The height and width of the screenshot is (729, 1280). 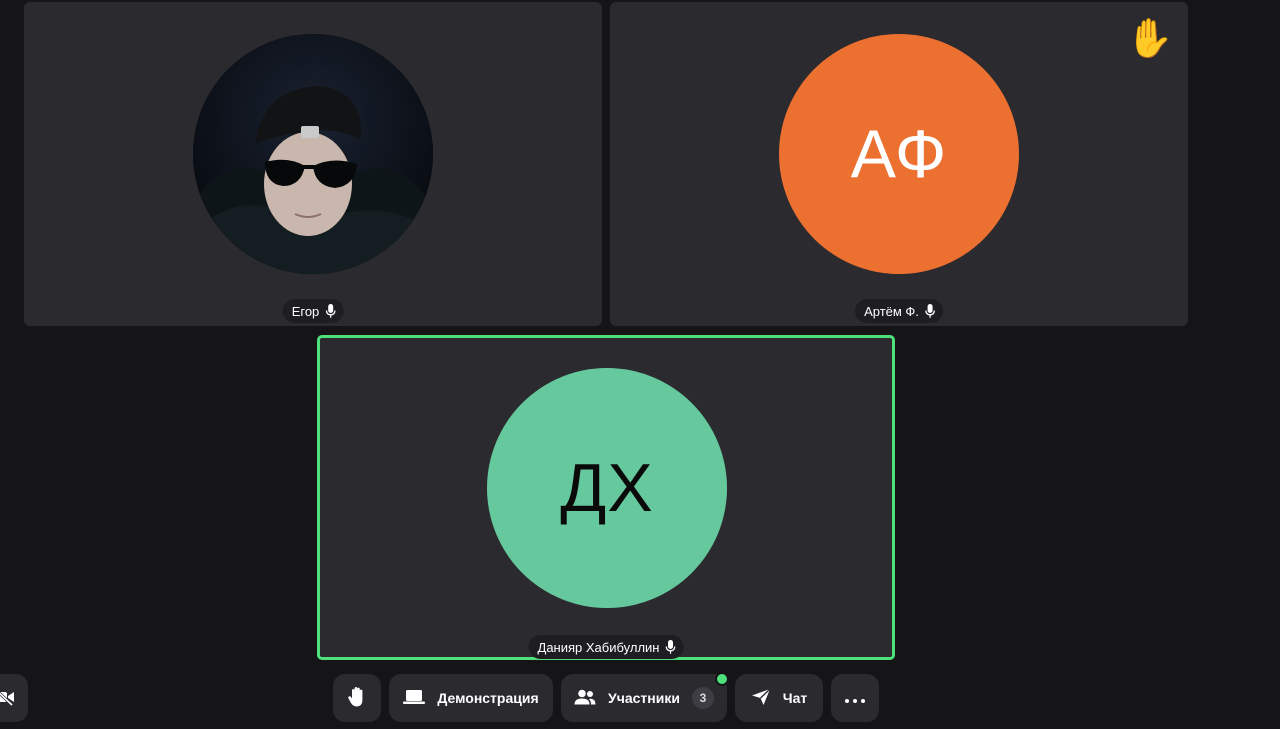 I want to click on screen-share-button: Демонстрация, so click(x=471, y=698).